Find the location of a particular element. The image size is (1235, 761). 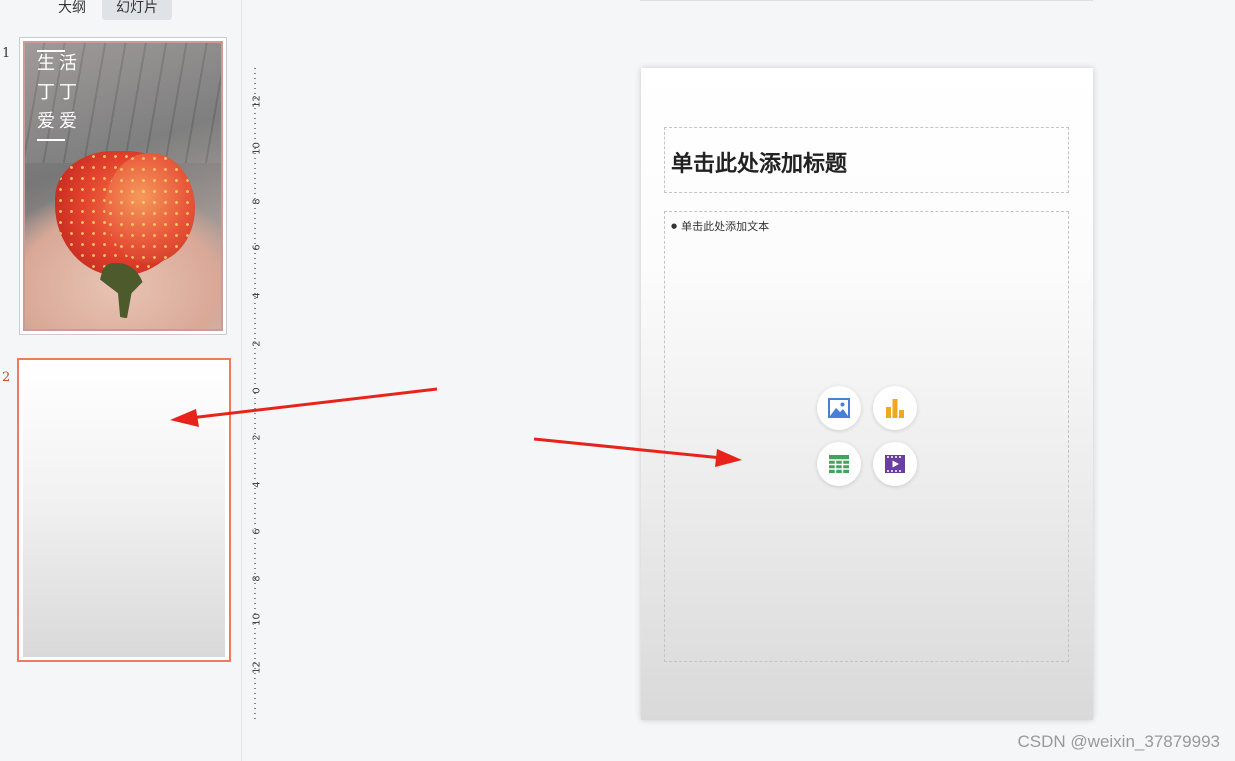

canvas-top-edge is located at coordinates (866, 0).